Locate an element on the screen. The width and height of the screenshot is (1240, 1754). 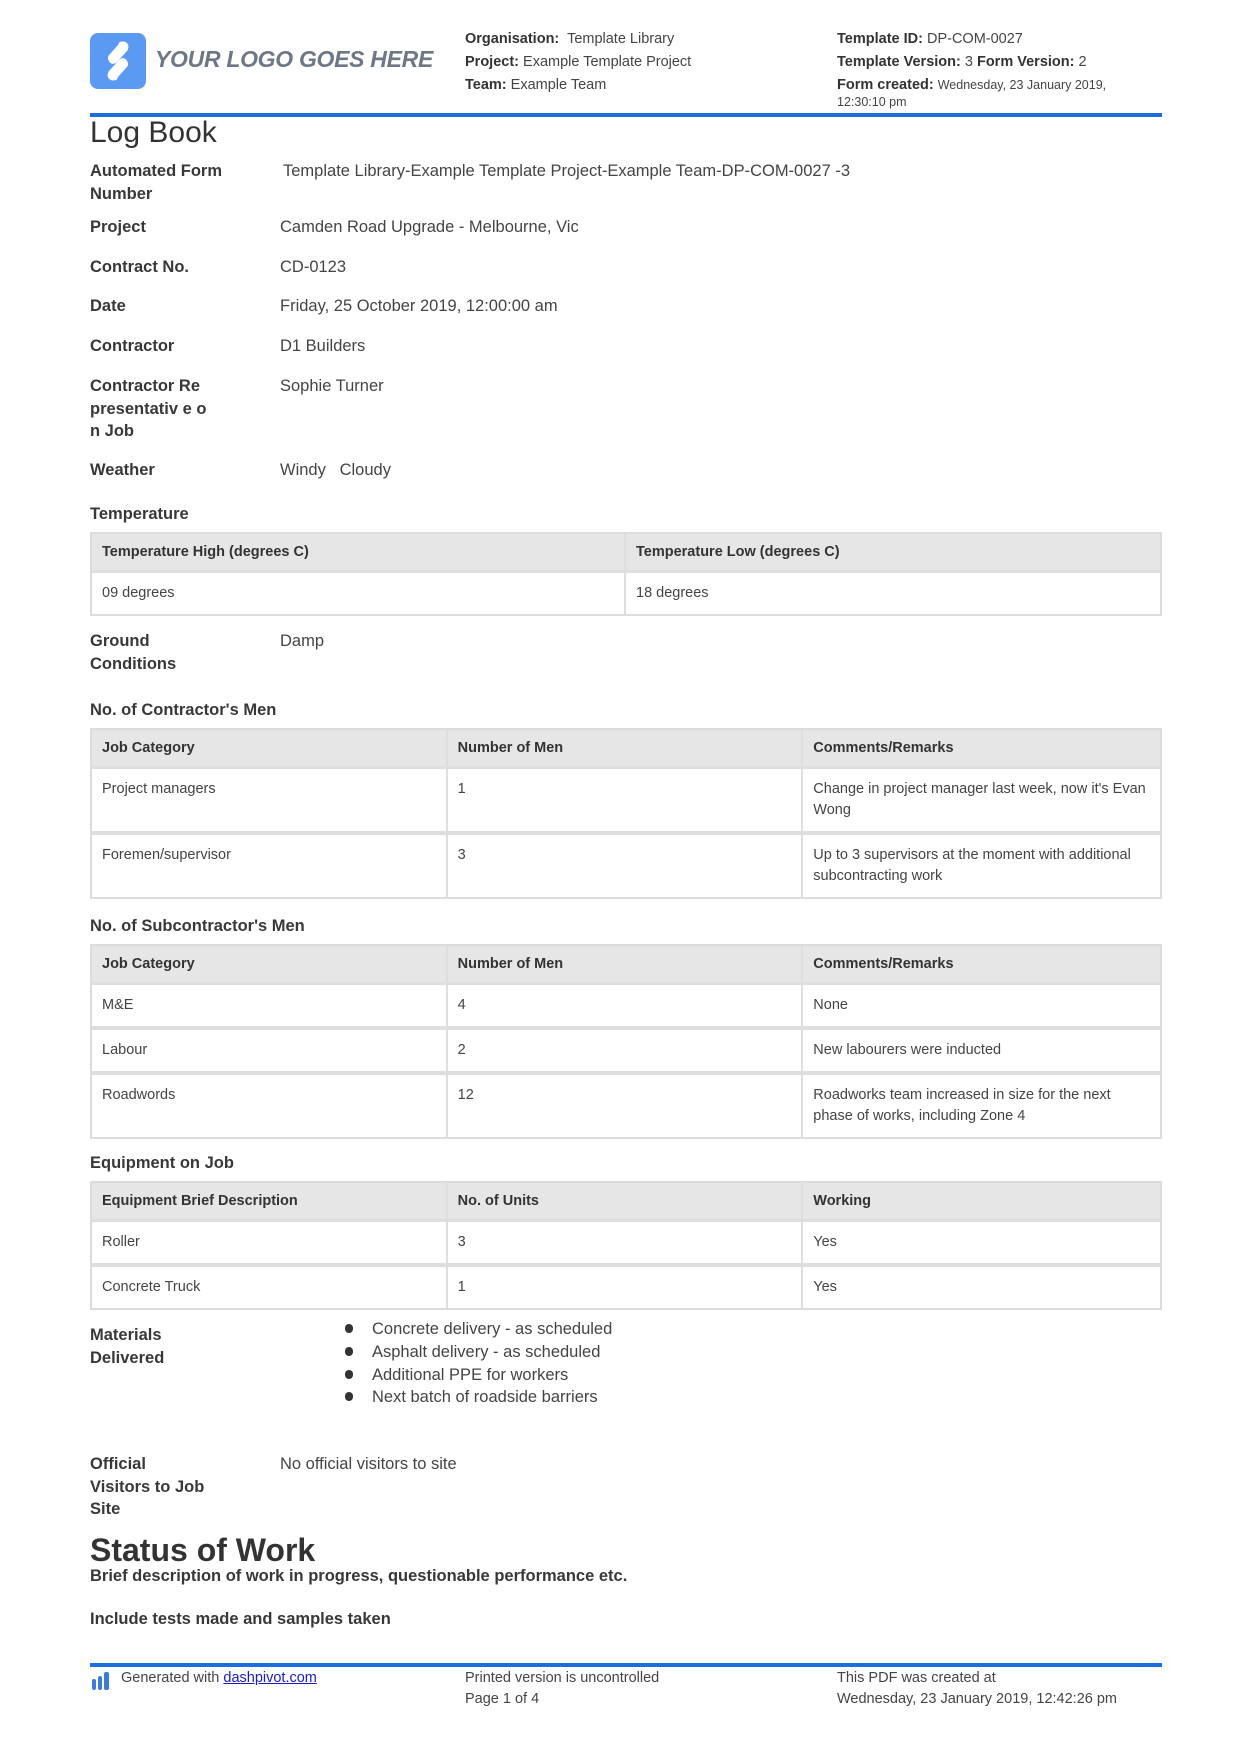
table-header-cell: Equipment Brief Description is located at coordinates (270, 1202).